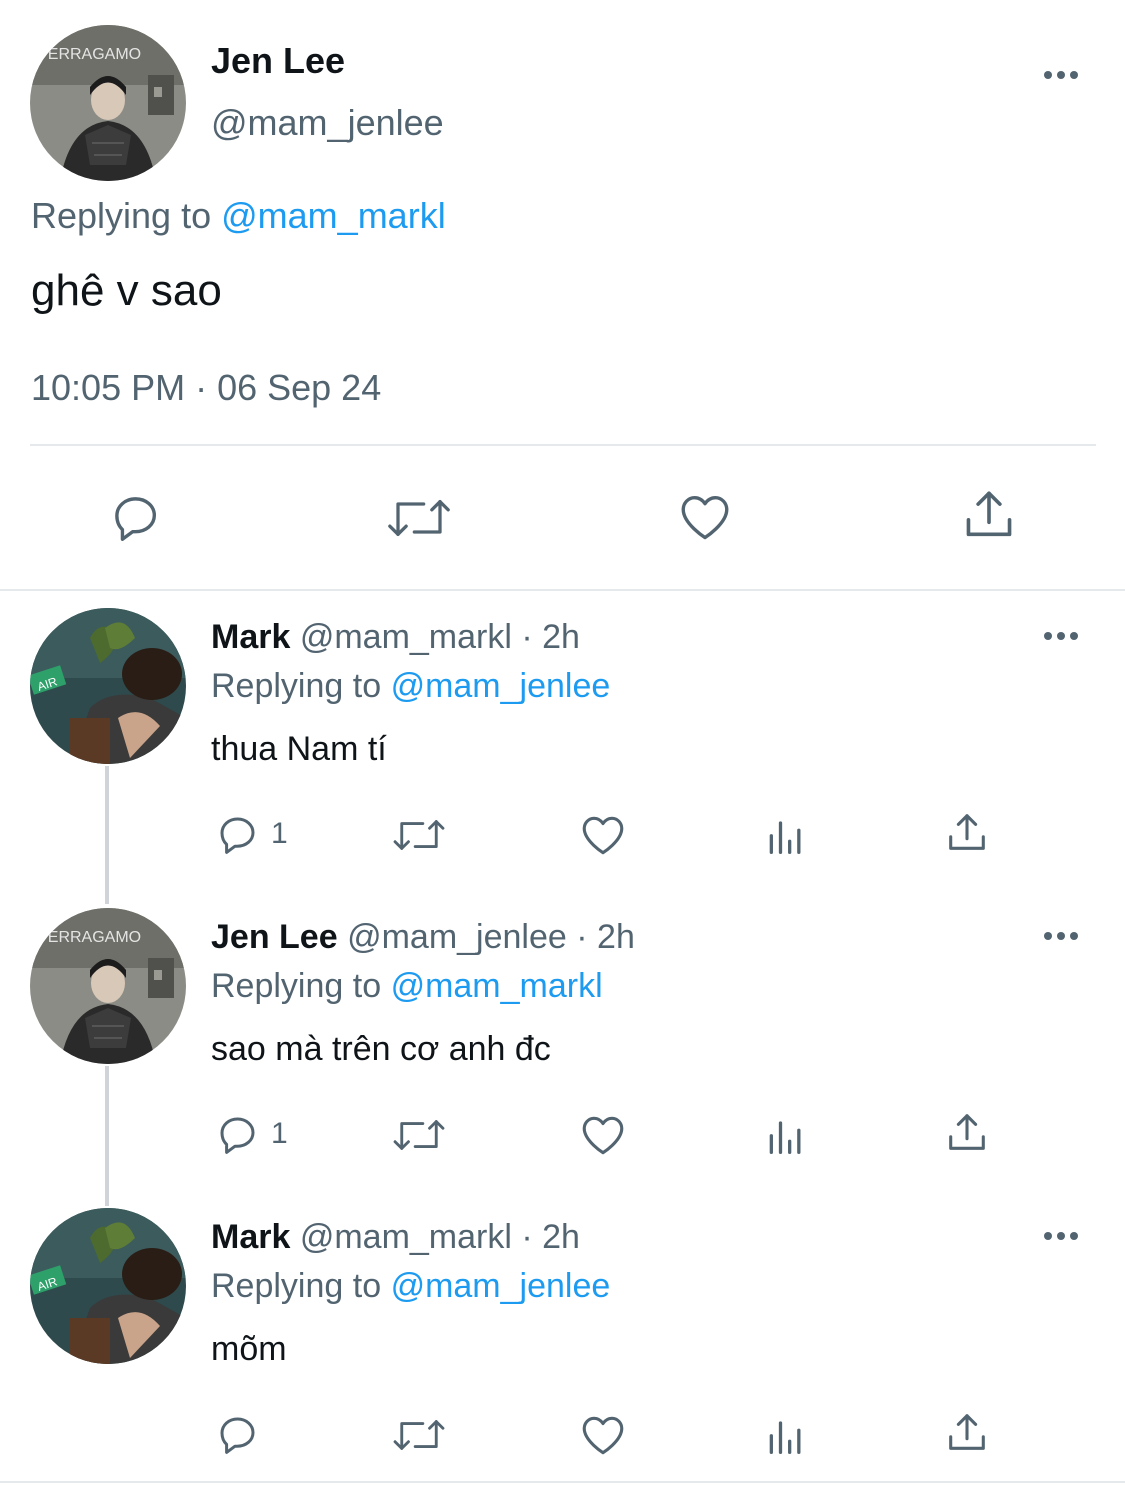 The image size is (1125, 1485). Describe the element at coordinates (249, 1349) in the screenshot. I see `reply-text: mõm` at that location.